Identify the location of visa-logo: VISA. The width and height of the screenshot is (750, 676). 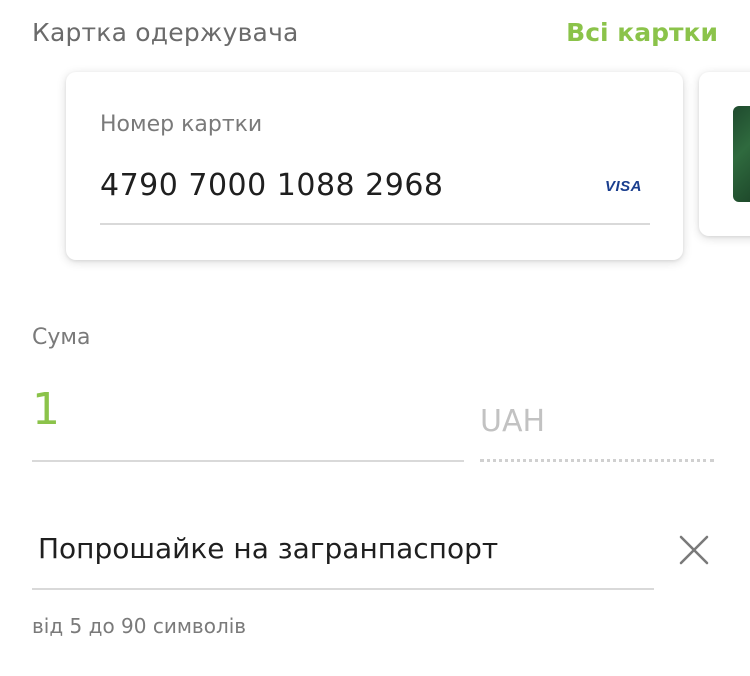
(624, 186).